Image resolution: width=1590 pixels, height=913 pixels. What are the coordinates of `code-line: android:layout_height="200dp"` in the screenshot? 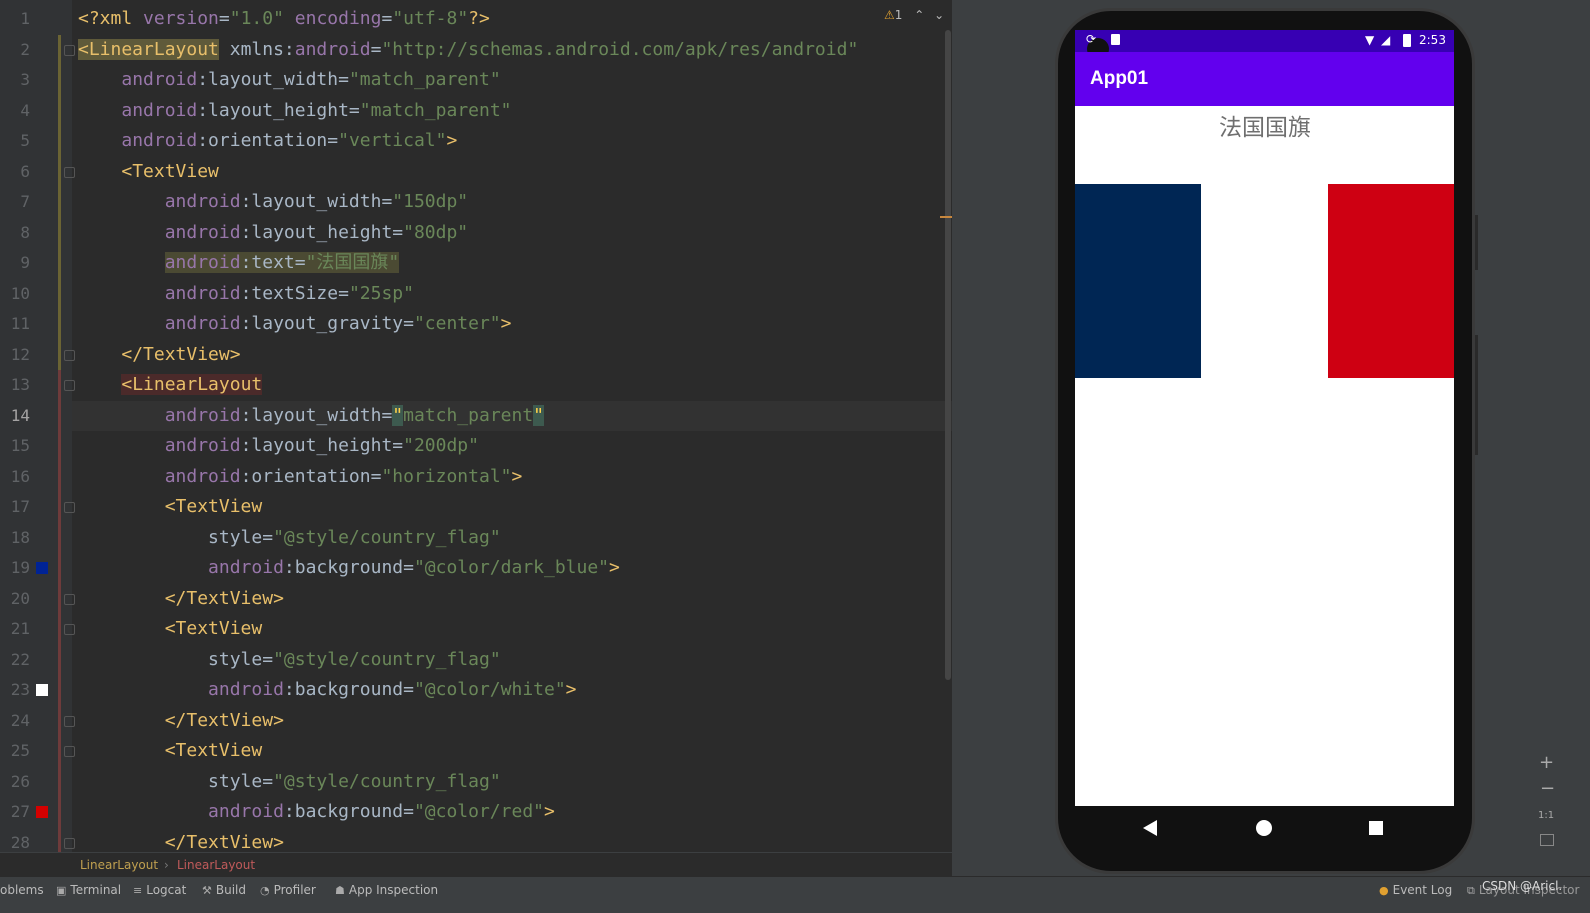 It's located at (278, 446).